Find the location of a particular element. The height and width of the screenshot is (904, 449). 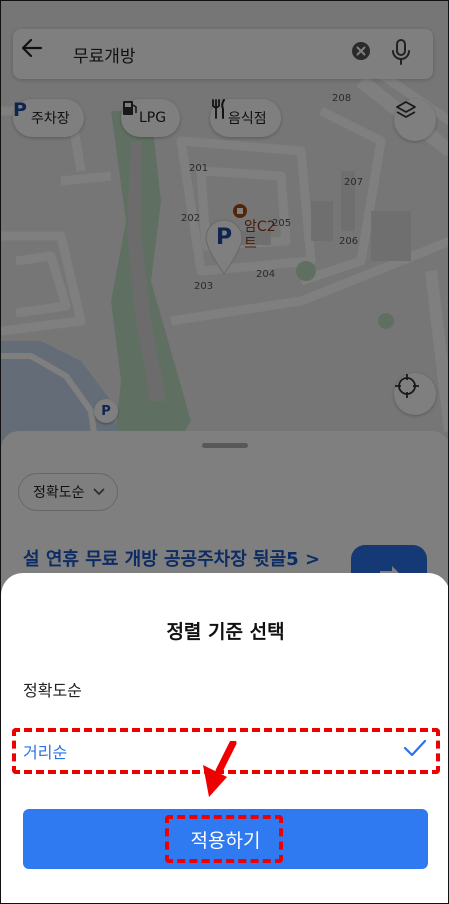

sort-option-label: 정확도순 is located at coordinates (52, 690).